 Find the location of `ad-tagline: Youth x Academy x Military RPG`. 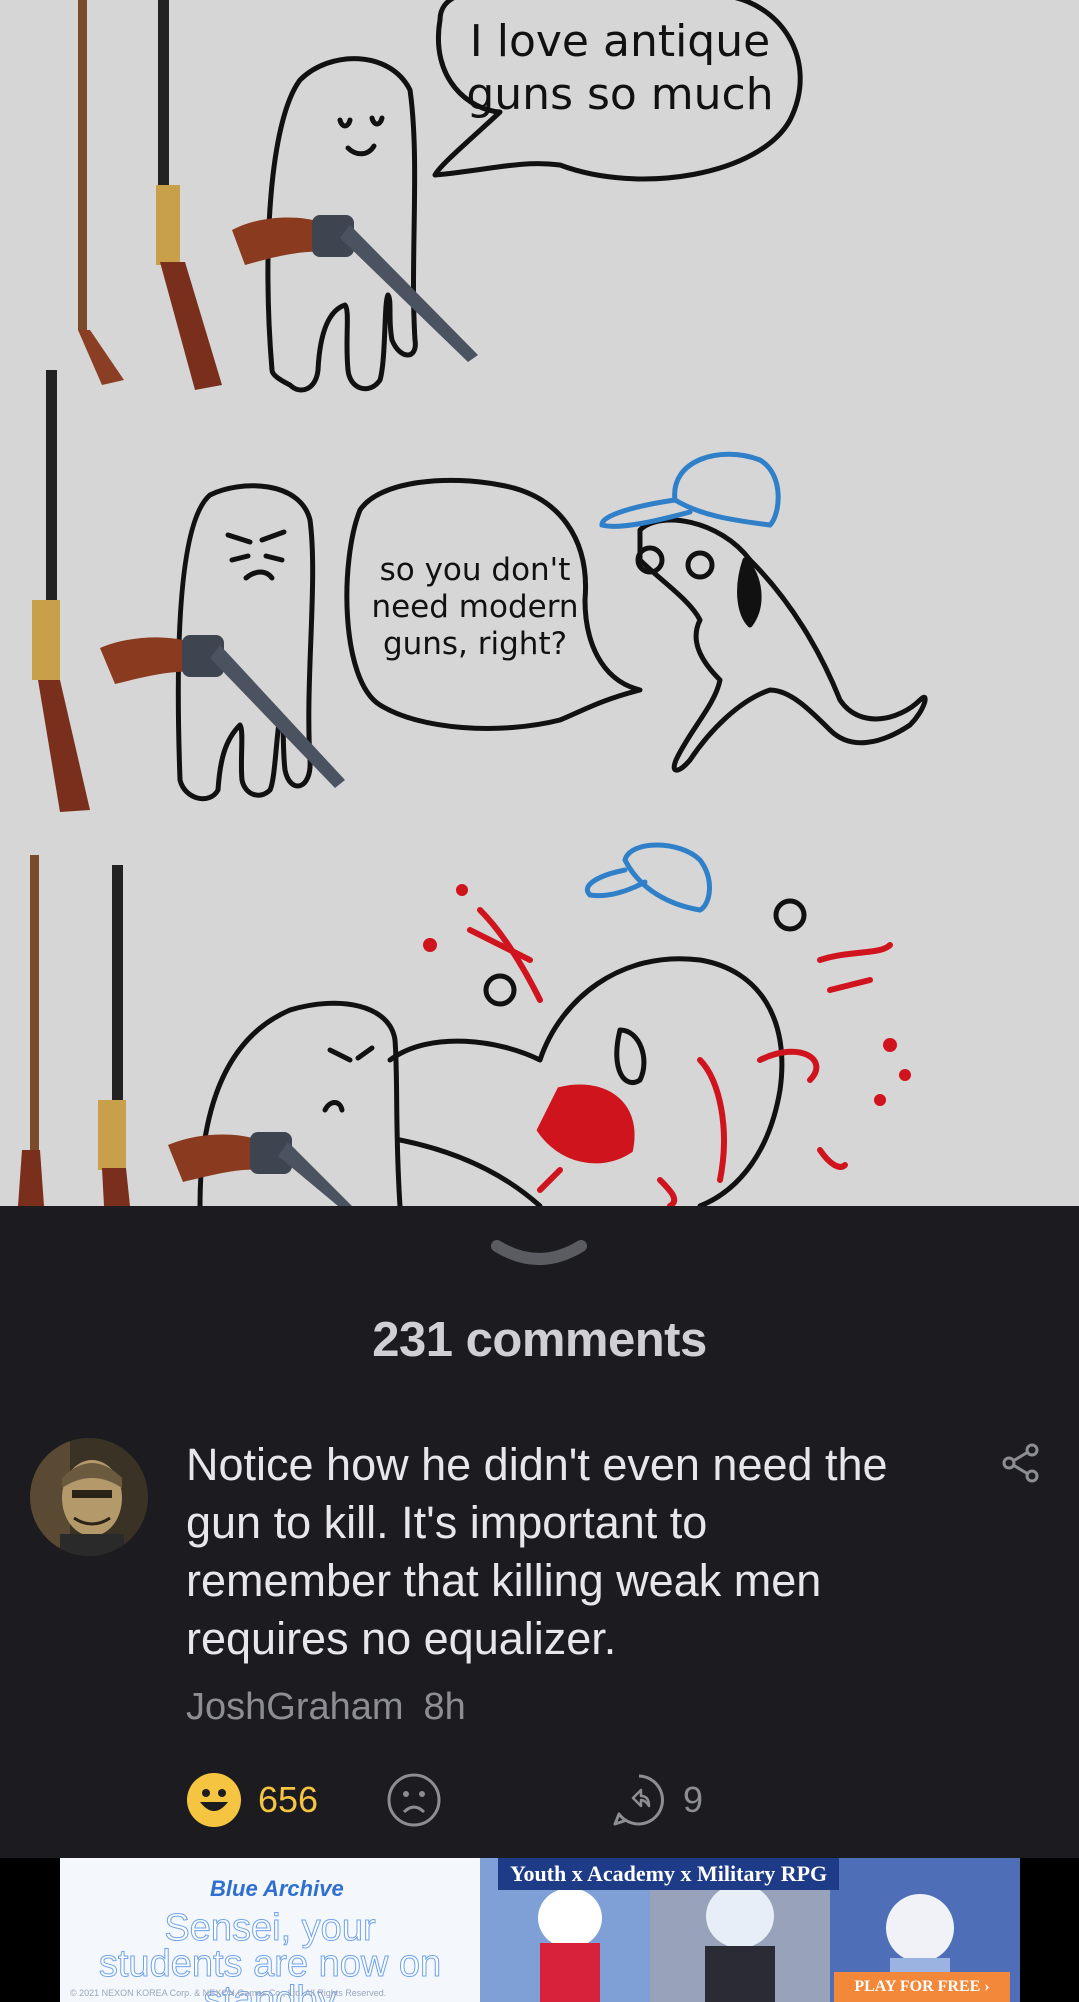

ad-tagline: Youth x Academy x Military RPG is located at coordinates (669, 1874).